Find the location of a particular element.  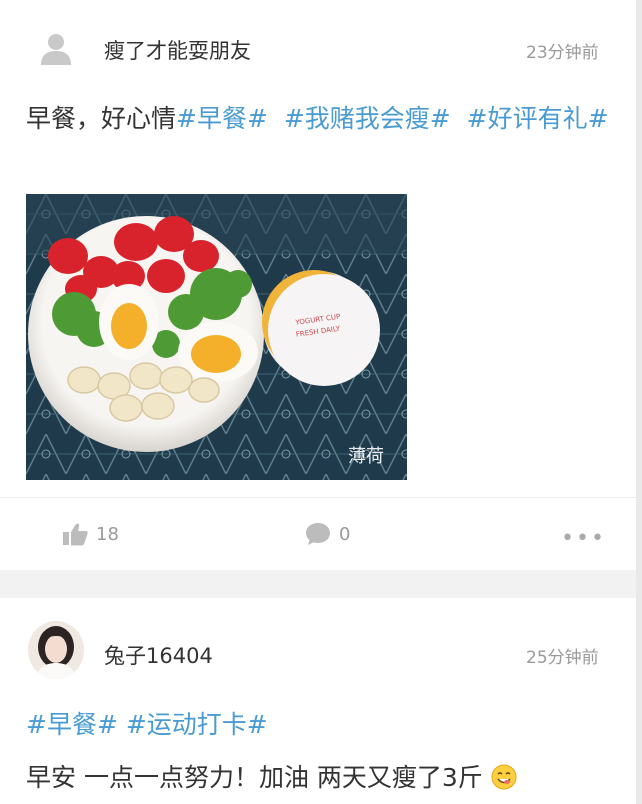

post1-timestamp: 23分钟前 is located at coordinates (562, 53).